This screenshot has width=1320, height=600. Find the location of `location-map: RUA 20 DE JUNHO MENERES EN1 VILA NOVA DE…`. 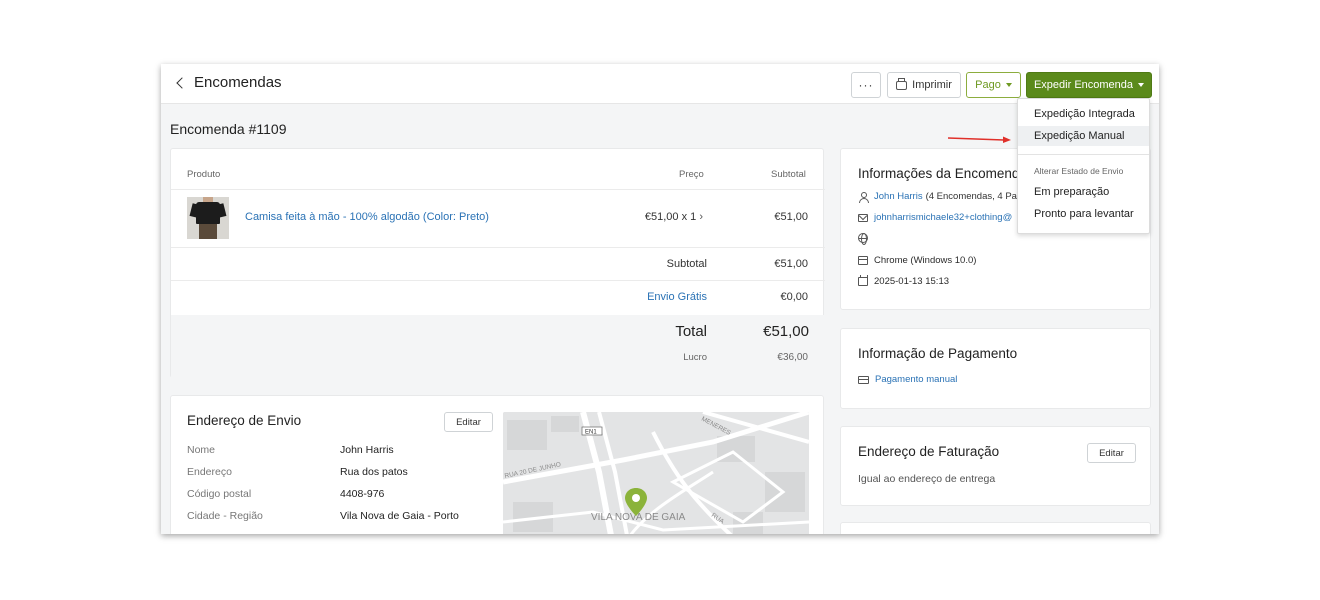

location-map: RUA 20 DE JUNHO MENERES EN1 VILA NOVA DE… is located at coordinates (656, 473).